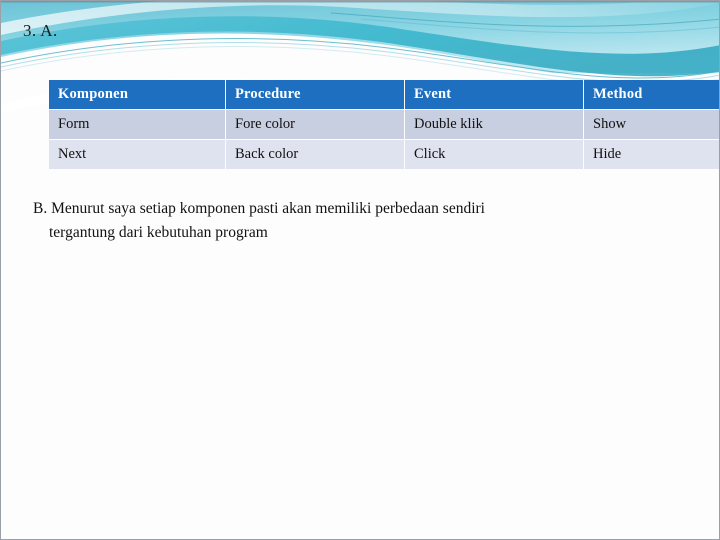 The height and width of the screenshot is (540, 720). I want to click on cell-event: Click, so click(494, 154).